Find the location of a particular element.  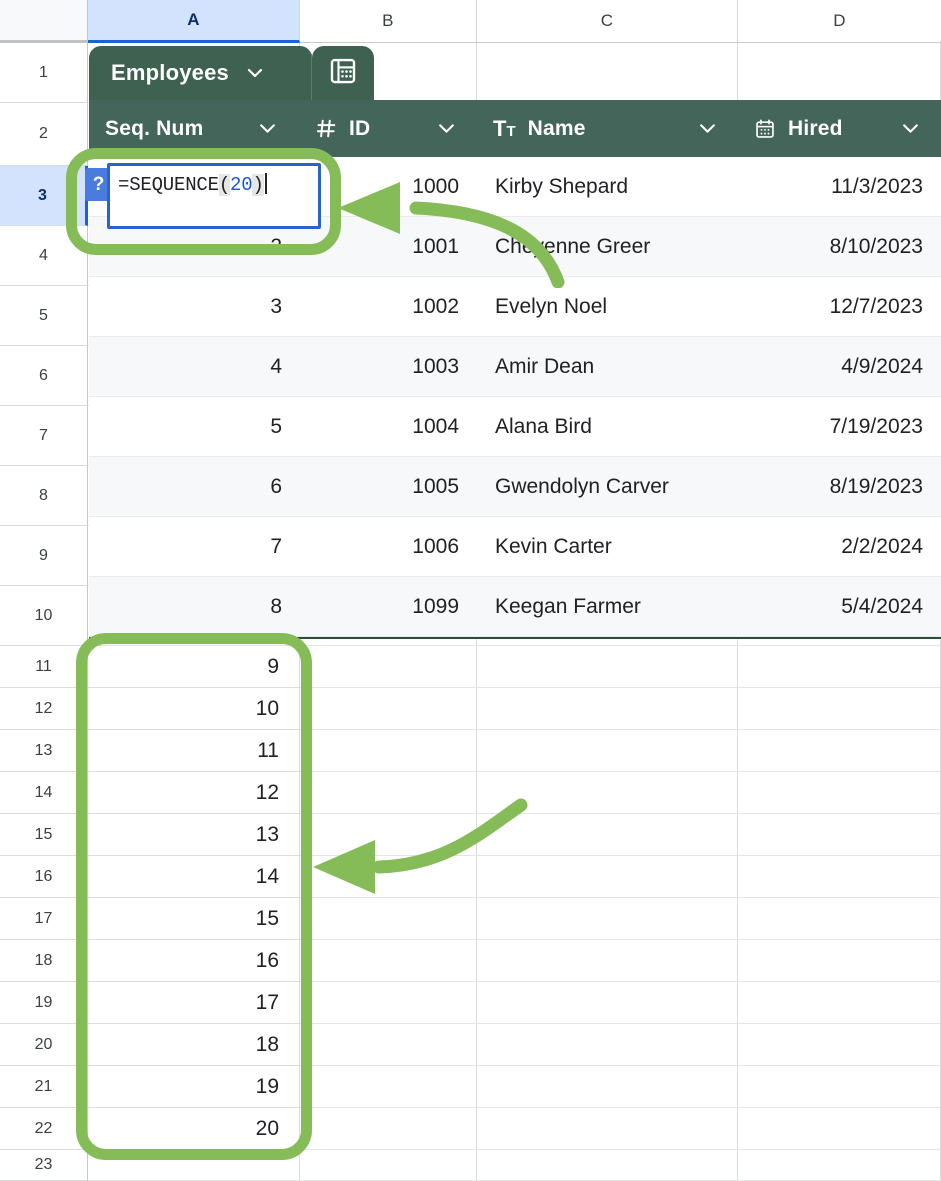

table-row: 4 1003 Amir Dean 4/9/2024 is located at coordinates (515, 367).